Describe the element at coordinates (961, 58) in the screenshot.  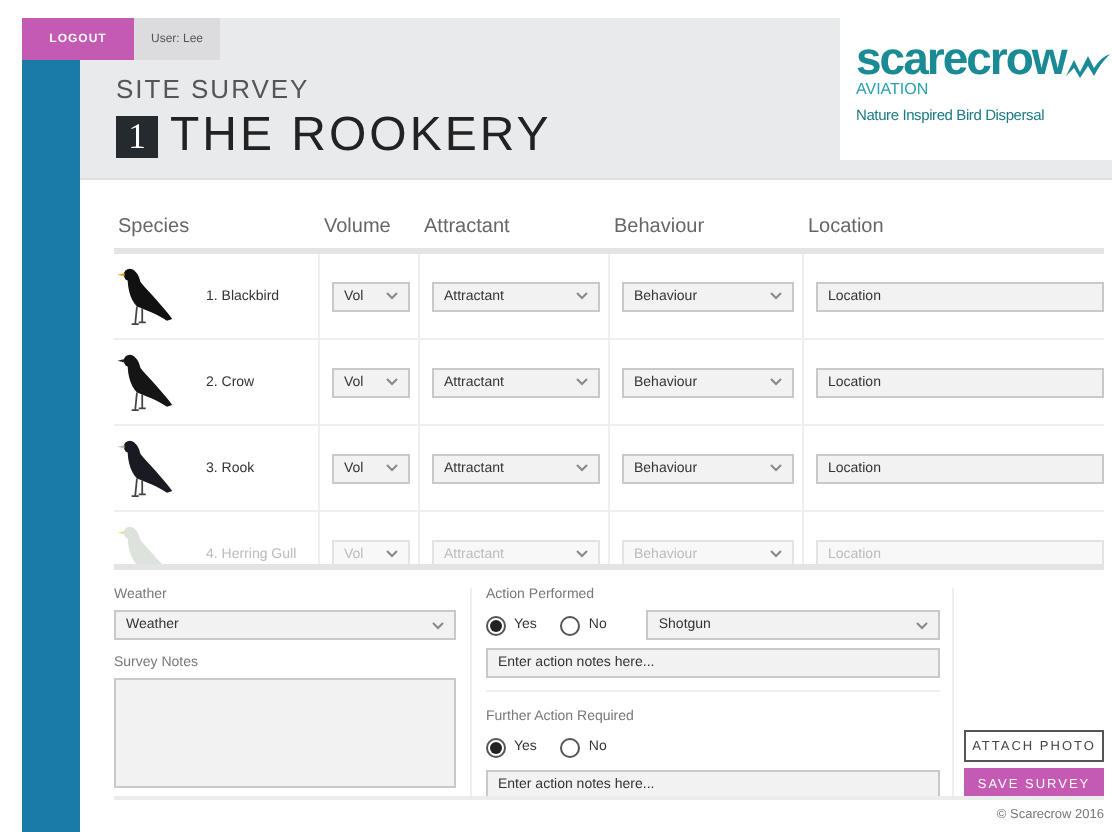
I see `logo-wordmark: scarecrow` at that location.